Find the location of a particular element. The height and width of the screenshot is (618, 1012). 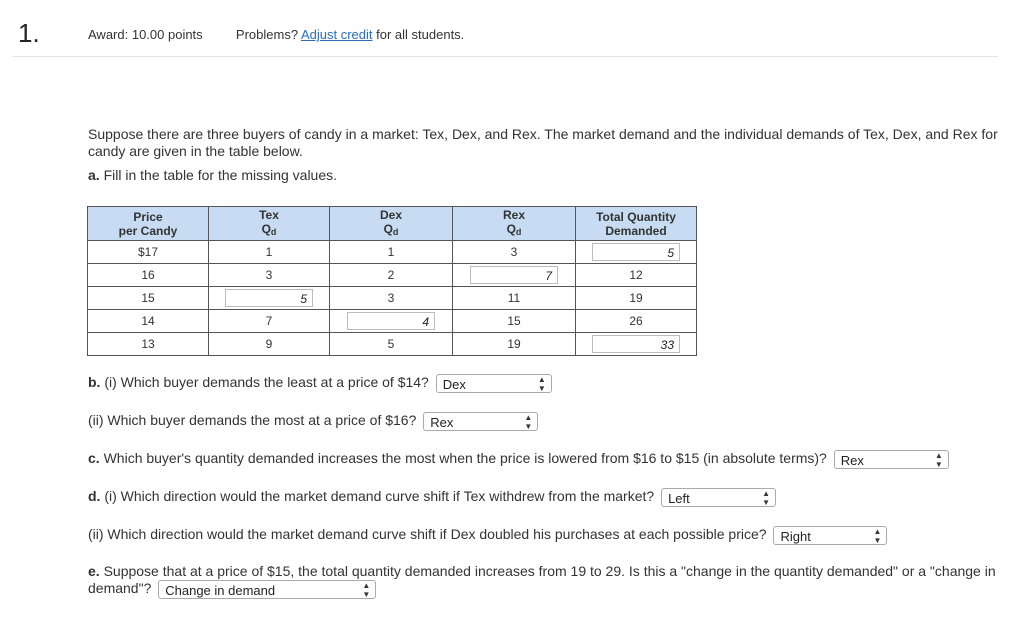

rex-cell: 15 is located at coordinates (514, 321).